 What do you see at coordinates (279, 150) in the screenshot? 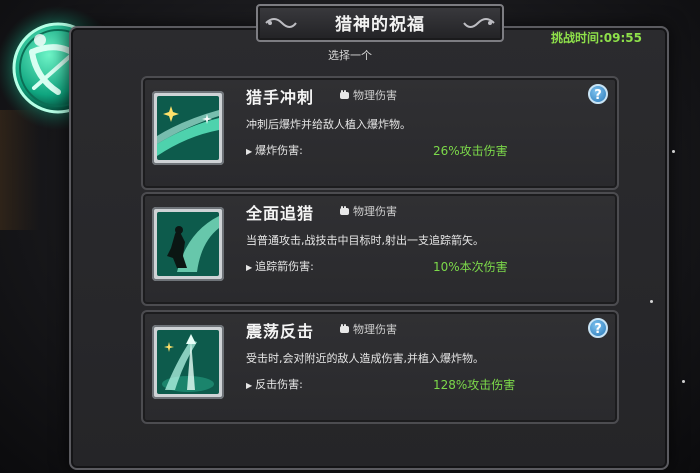
I see `stat-label-text: 爆炸伤害:` at bounding box center [279, 150].